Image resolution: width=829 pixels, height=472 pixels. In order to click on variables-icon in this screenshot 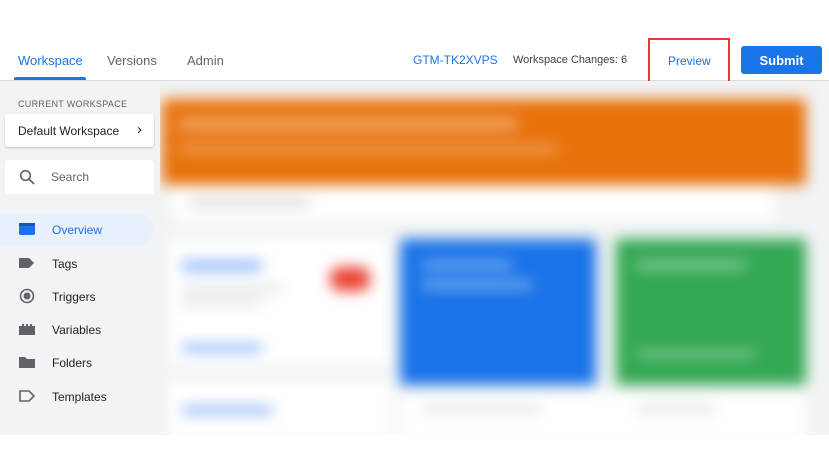, I will do `click(27, 329)`.